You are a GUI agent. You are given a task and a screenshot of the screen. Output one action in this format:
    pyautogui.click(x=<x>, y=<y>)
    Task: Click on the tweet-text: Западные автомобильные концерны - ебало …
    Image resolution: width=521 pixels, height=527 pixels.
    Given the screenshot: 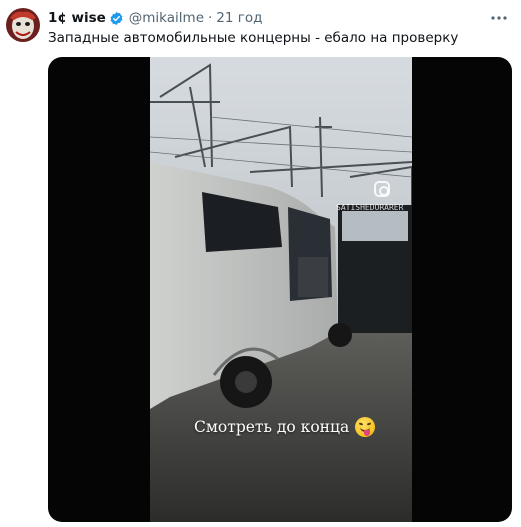 What is the action you would take?
    pyautogui.click(x=253, y=38)
    